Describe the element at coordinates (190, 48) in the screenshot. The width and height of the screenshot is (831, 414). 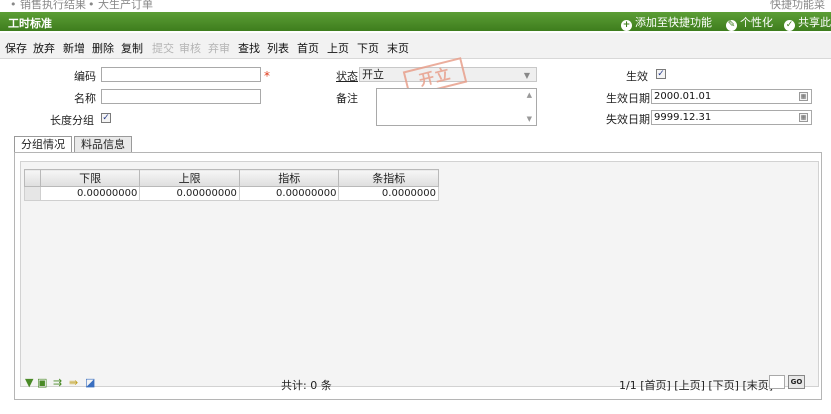
I see `review-button: 审核` at that location.